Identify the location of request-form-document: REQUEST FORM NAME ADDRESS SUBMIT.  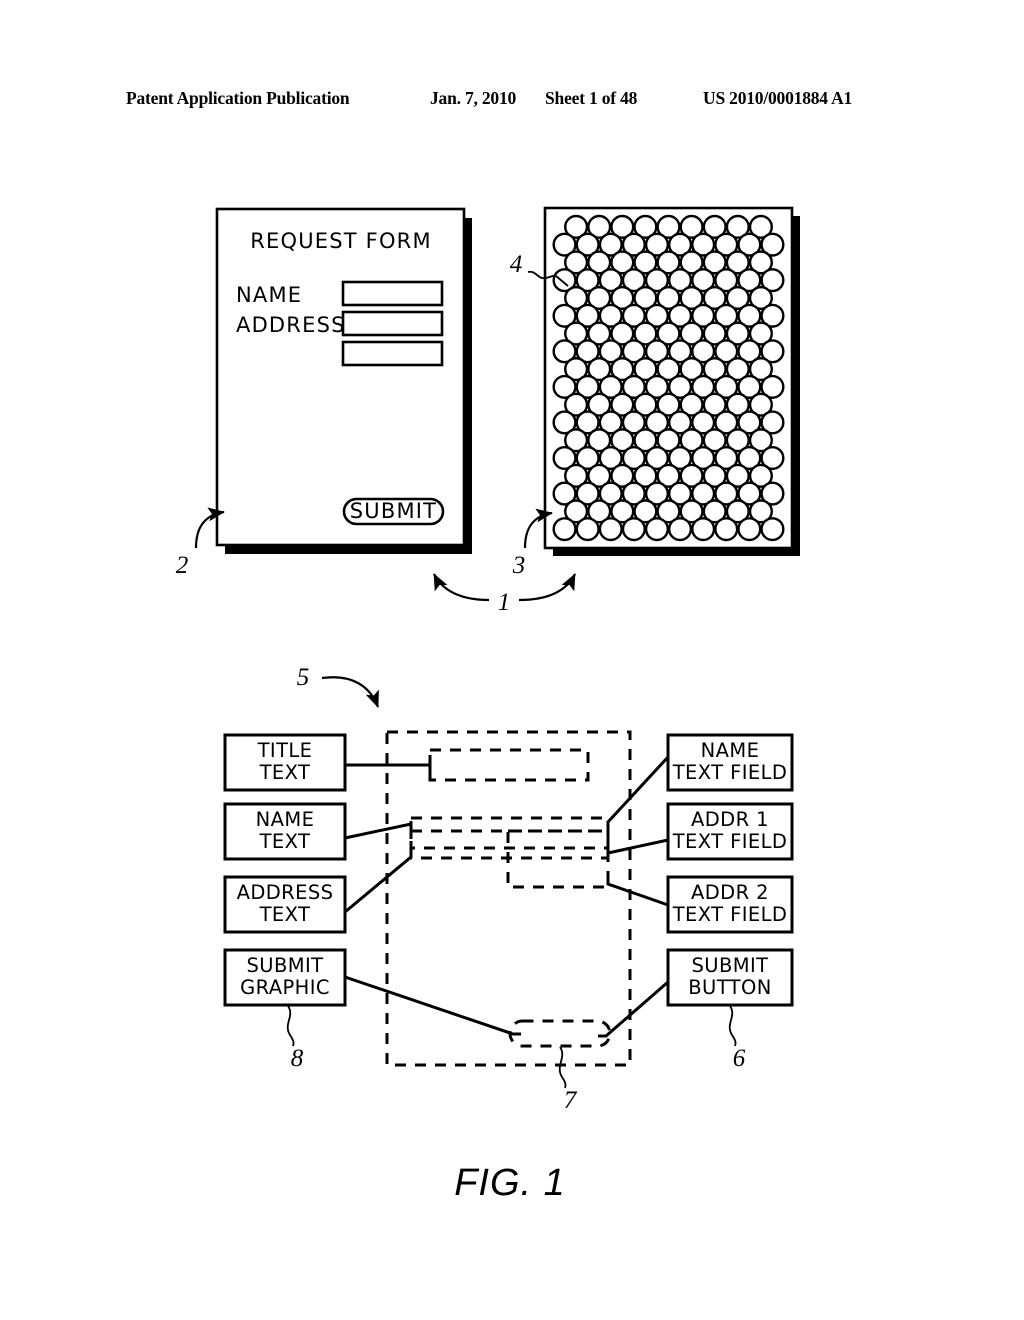
(343, 380).